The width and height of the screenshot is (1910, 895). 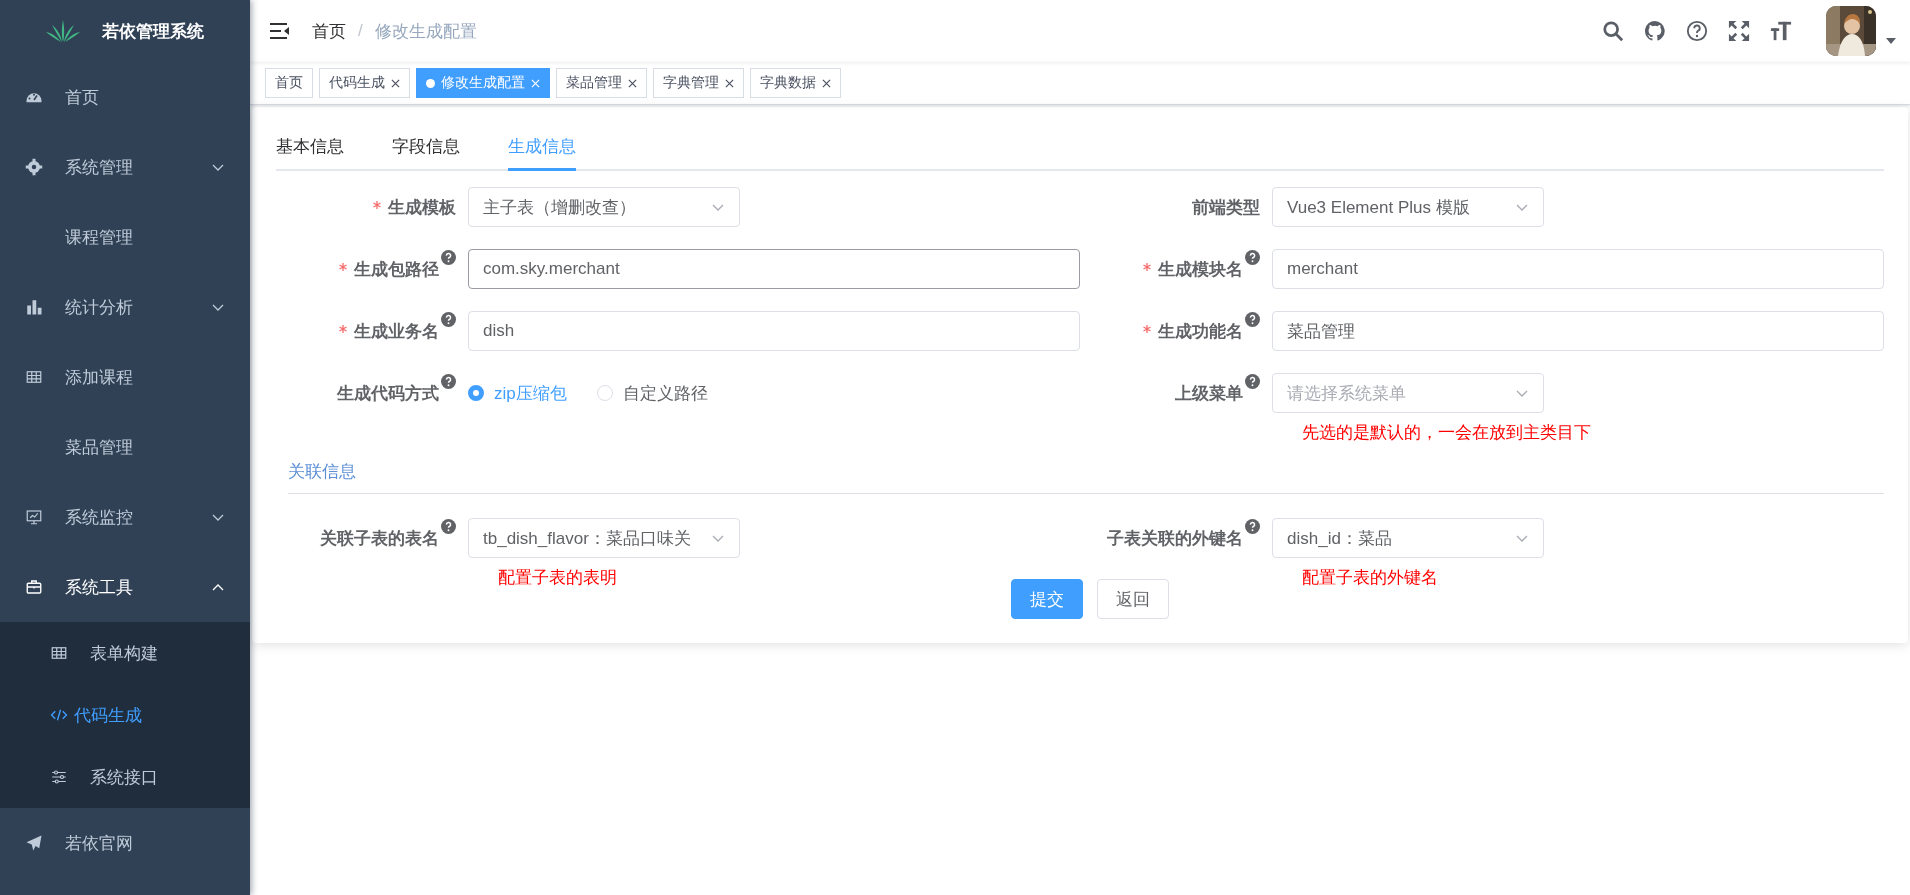 I want to click on menu-item: 系统管理, so click(x=125, y=167).